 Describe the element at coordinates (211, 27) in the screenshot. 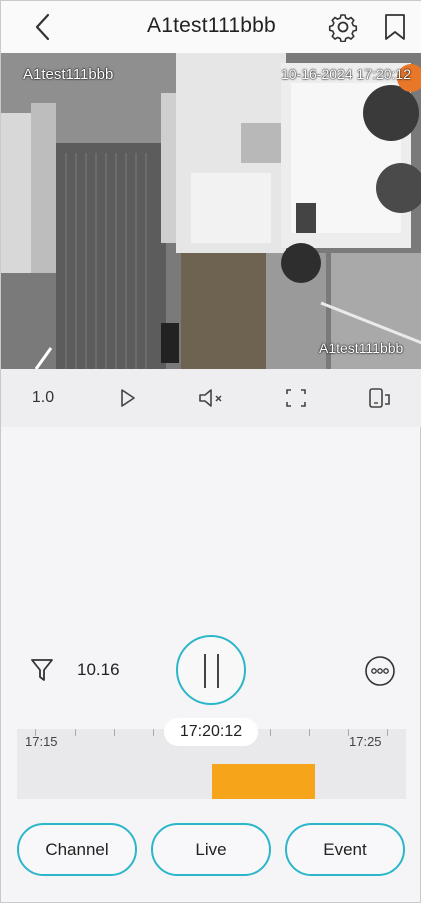

I see `header-bar: A1test111bbb` at that location.